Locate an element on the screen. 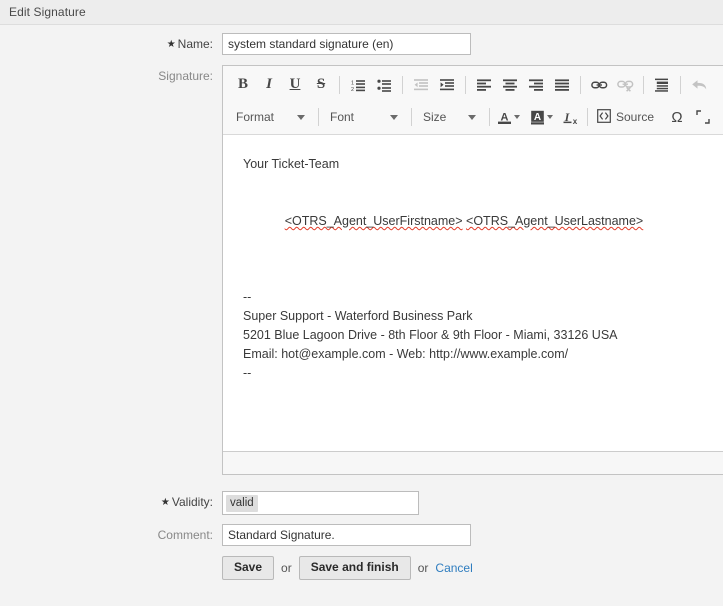  editor-toolbar-row-2: Format Font Size A A I x Source Ω is located at coordinates (473, 117).